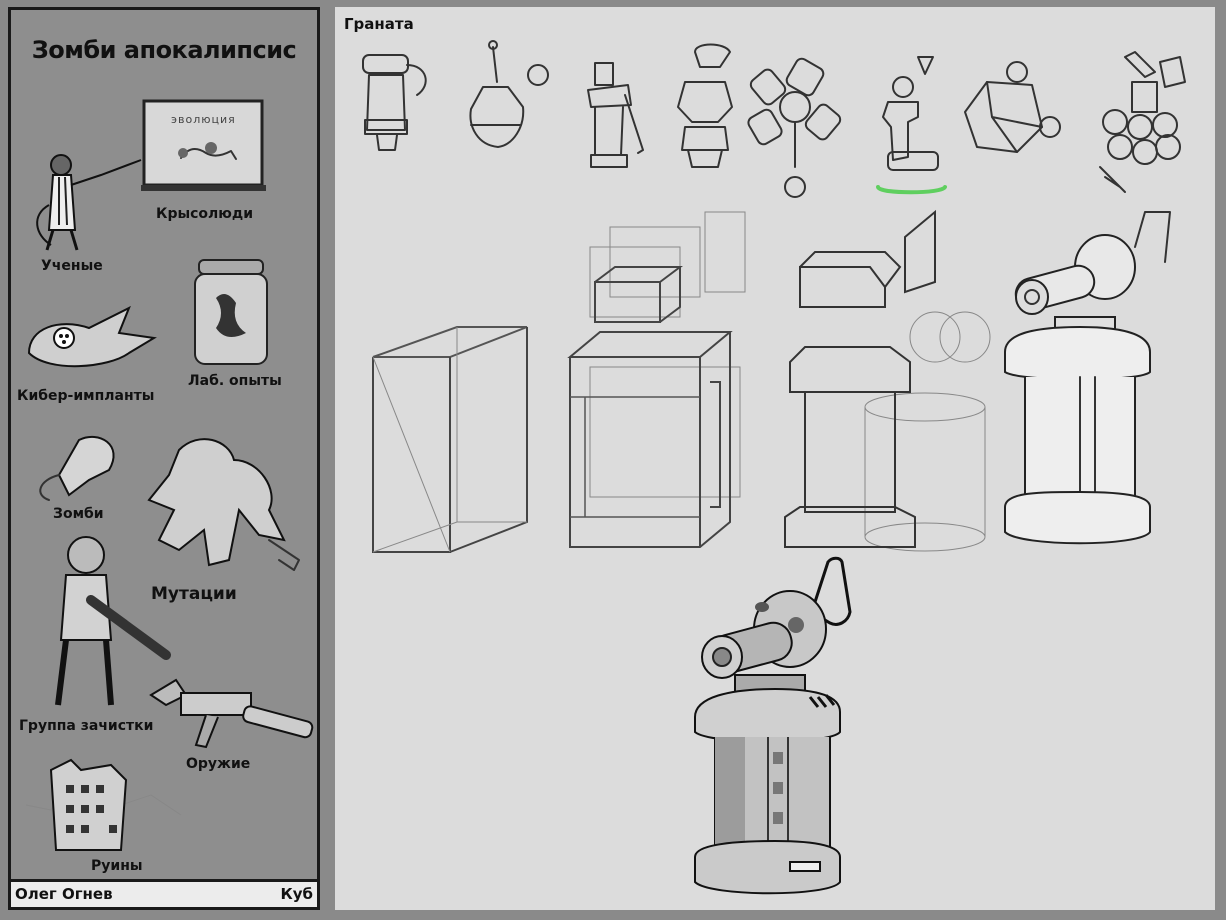  I want to click on label-zombies: Зомби, so click(78, 514).